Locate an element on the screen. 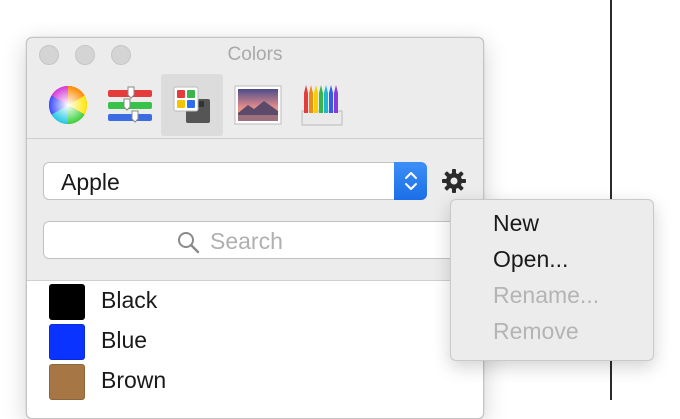 This screenshot has width=680, height=419. list-item: Black is located at coordinates (255, 301).